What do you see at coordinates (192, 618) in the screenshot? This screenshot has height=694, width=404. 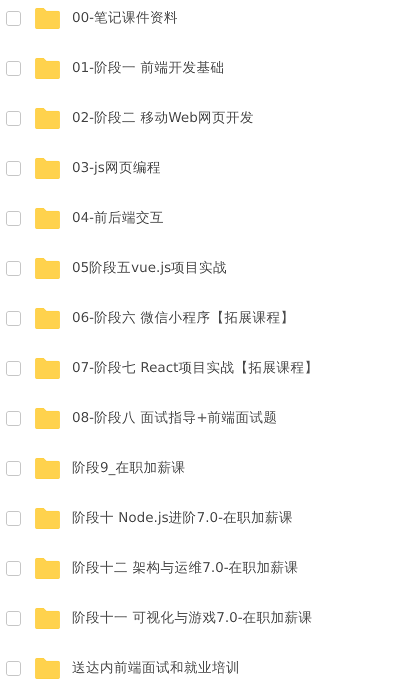 I see `folder-name: 阶段十一 可视化与游戏7.0-在职加薪课` at bounding box center [192, 618].